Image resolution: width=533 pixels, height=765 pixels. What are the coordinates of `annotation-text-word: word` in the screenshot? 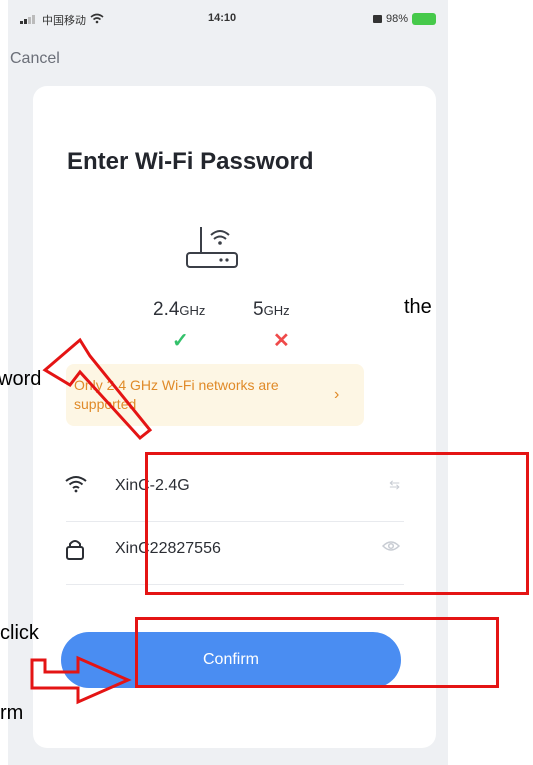 It's located at (21, 379).